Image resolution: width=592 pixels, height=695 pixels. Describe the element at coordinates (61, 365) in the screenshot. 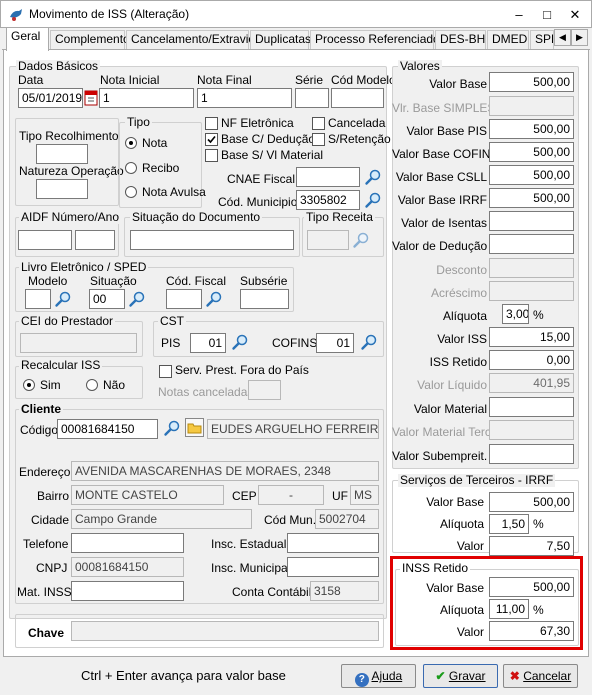

I see `recalc-title: Recalcular ISS` at that location.